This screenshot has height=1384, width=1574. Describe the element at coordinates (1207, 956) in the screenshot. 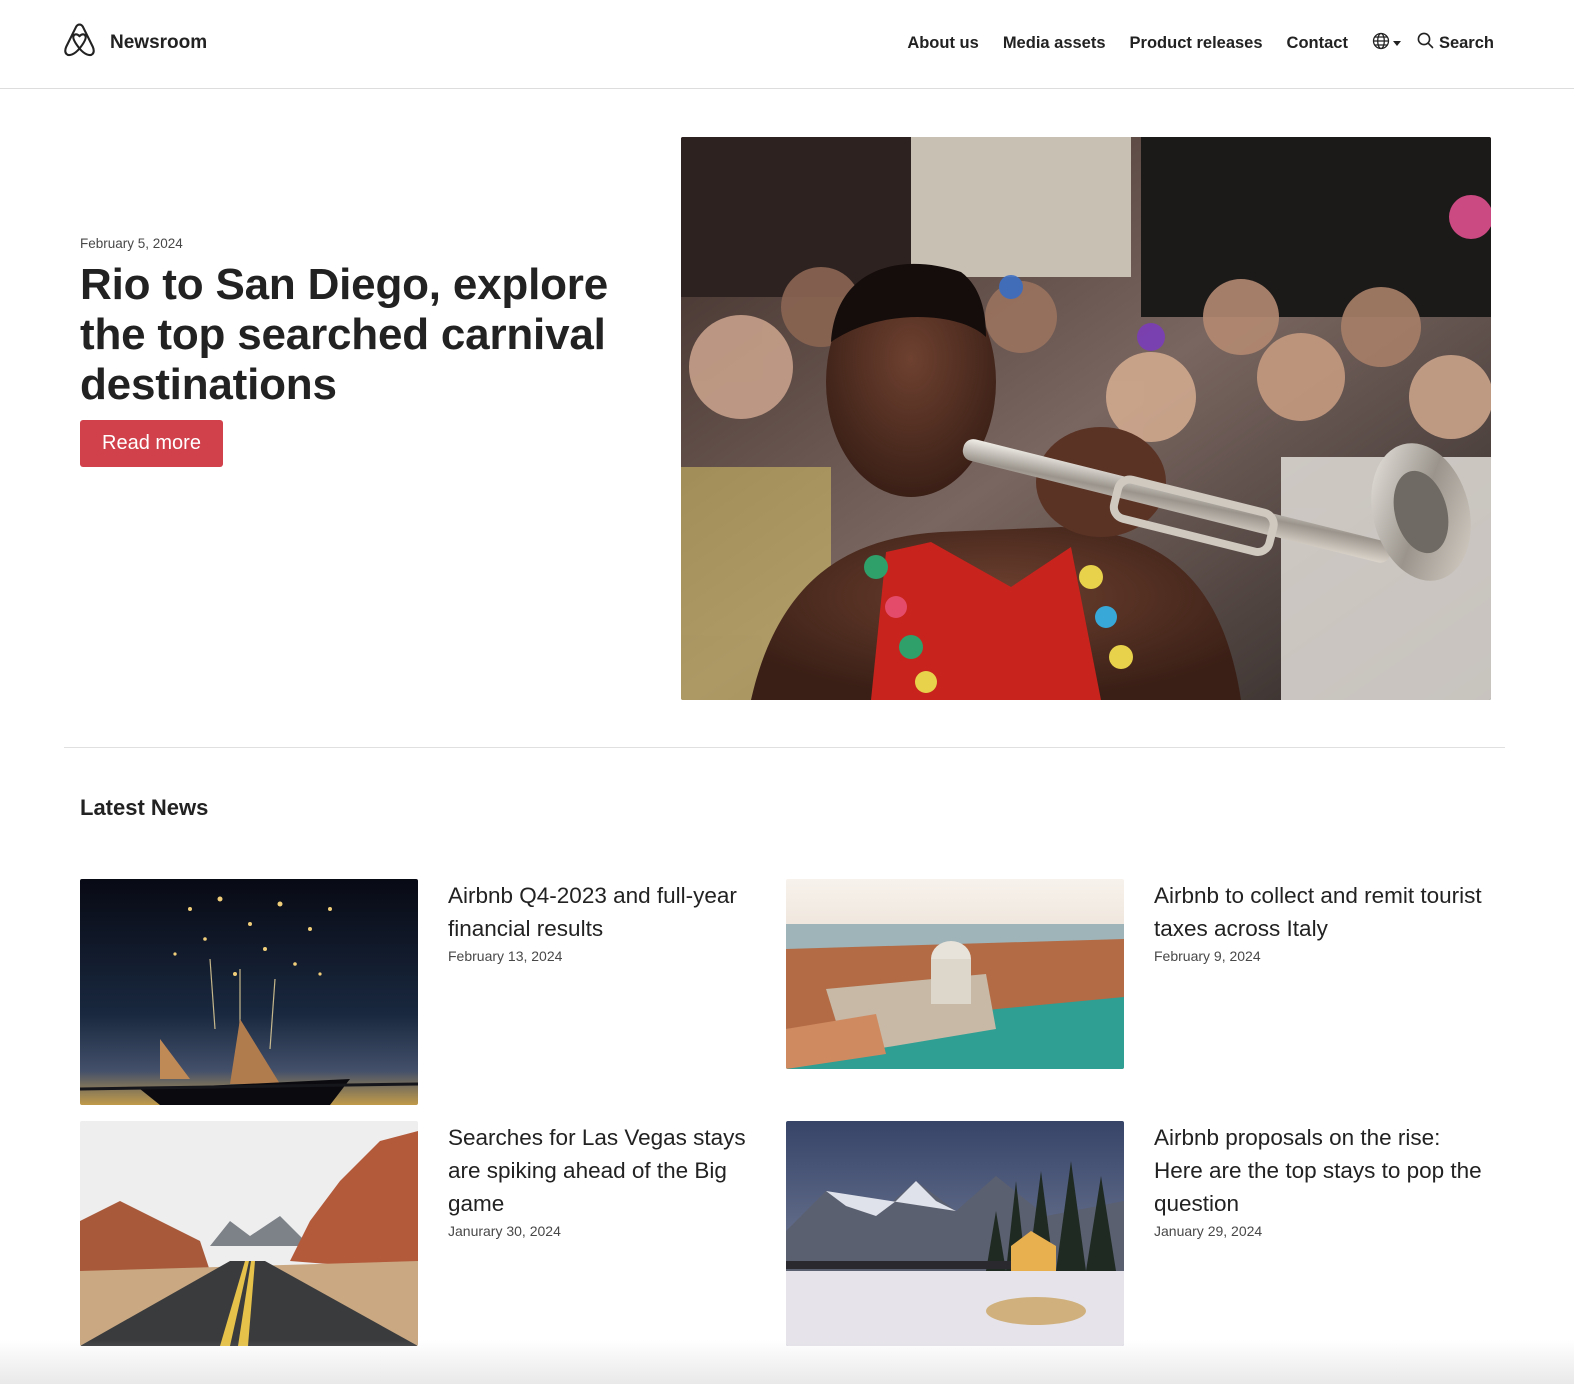

I see `news-card-date: February 9, 2024` at that location.